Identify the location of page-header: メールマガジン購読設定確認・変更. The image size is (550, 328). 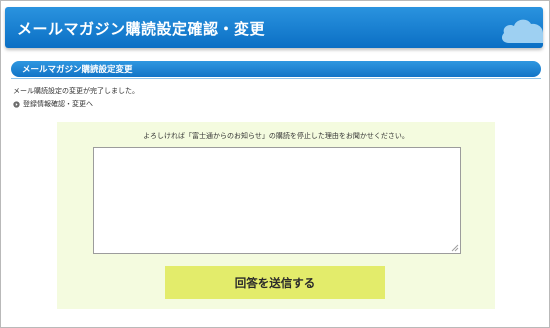
(274, 27).